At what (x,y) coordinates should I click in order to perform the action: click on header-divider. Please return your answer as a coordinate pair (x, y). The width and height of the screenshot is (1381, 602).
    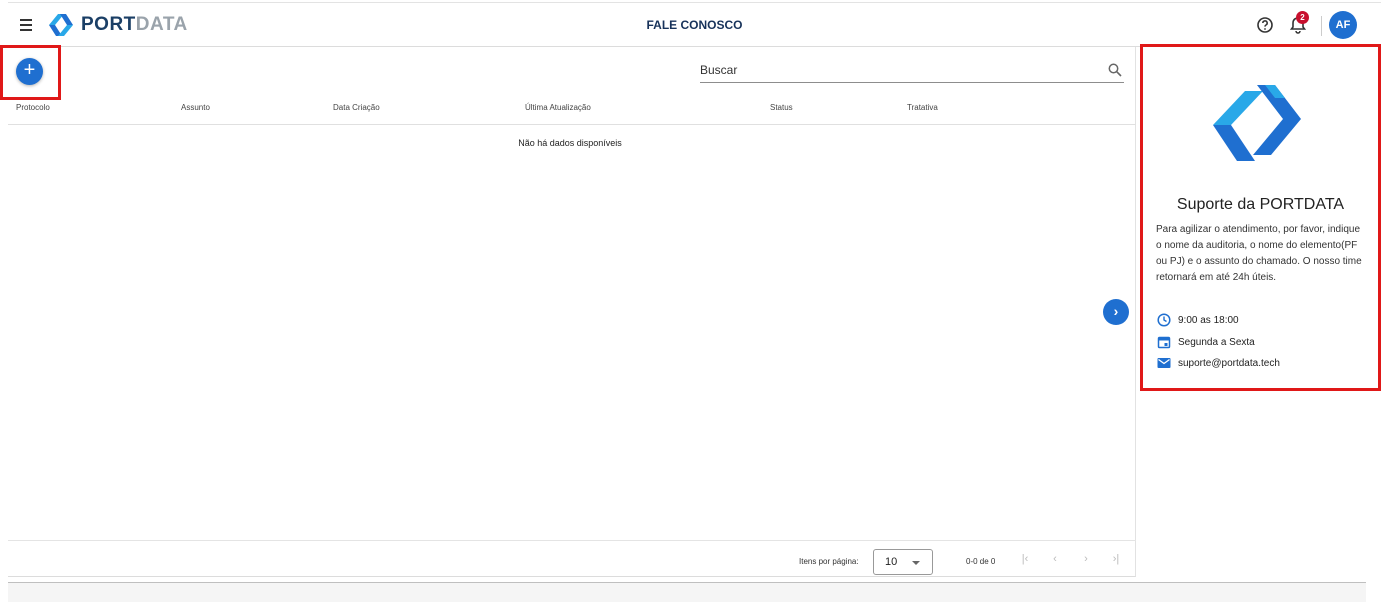
    Looking at the image, I should click on (1321, 26).